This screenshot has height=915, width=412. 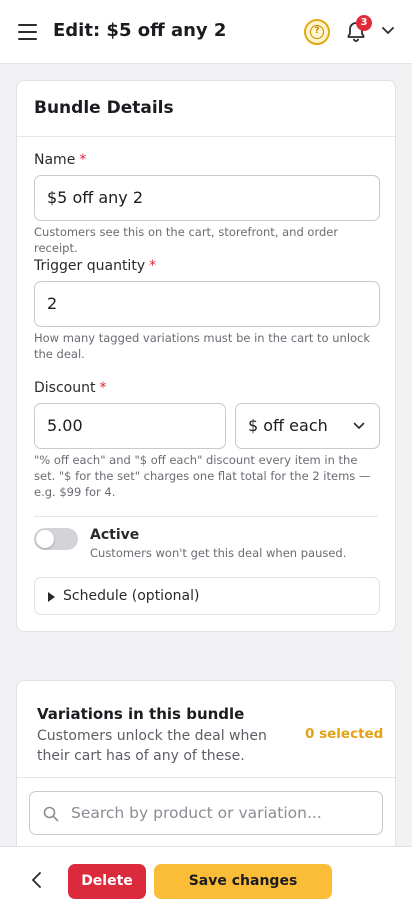 I want to click on app-header: Edit: $5 off any 2 ? 3, so click(x=206, y=32).